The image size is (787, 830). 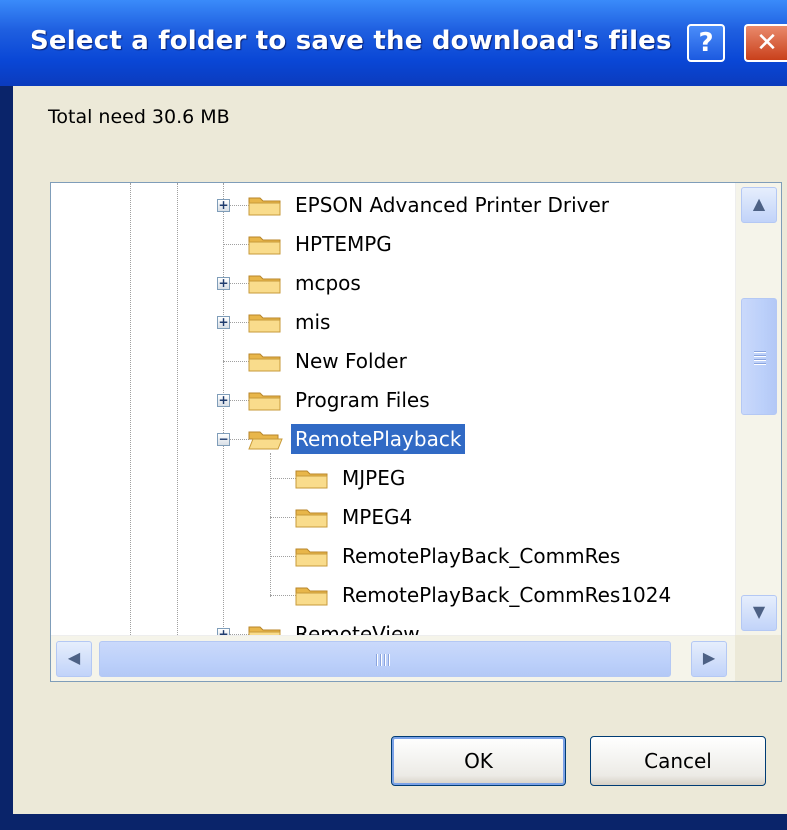 What do you see at coordinates (706, 43) in the screenshot?
I see `help-button: ?` at bounding box center [706, 43].